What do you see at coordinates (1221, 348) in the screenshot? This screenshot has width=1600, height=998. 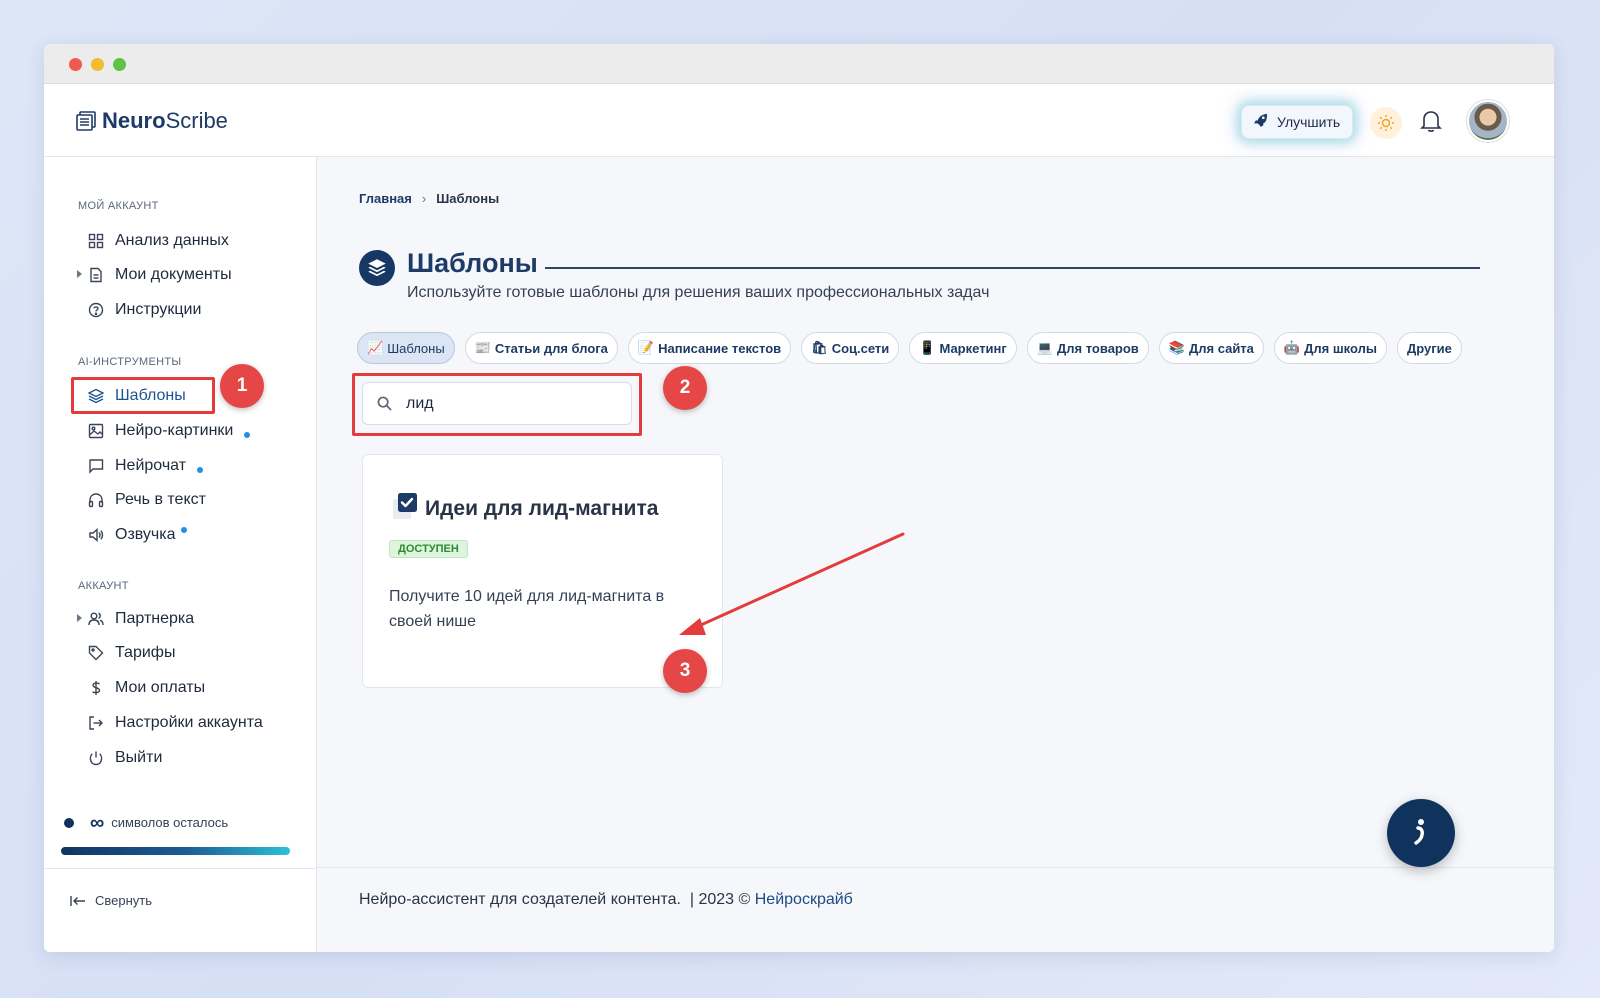 I see `chip-label: Для сайта` at bounding box center [1221, 348].